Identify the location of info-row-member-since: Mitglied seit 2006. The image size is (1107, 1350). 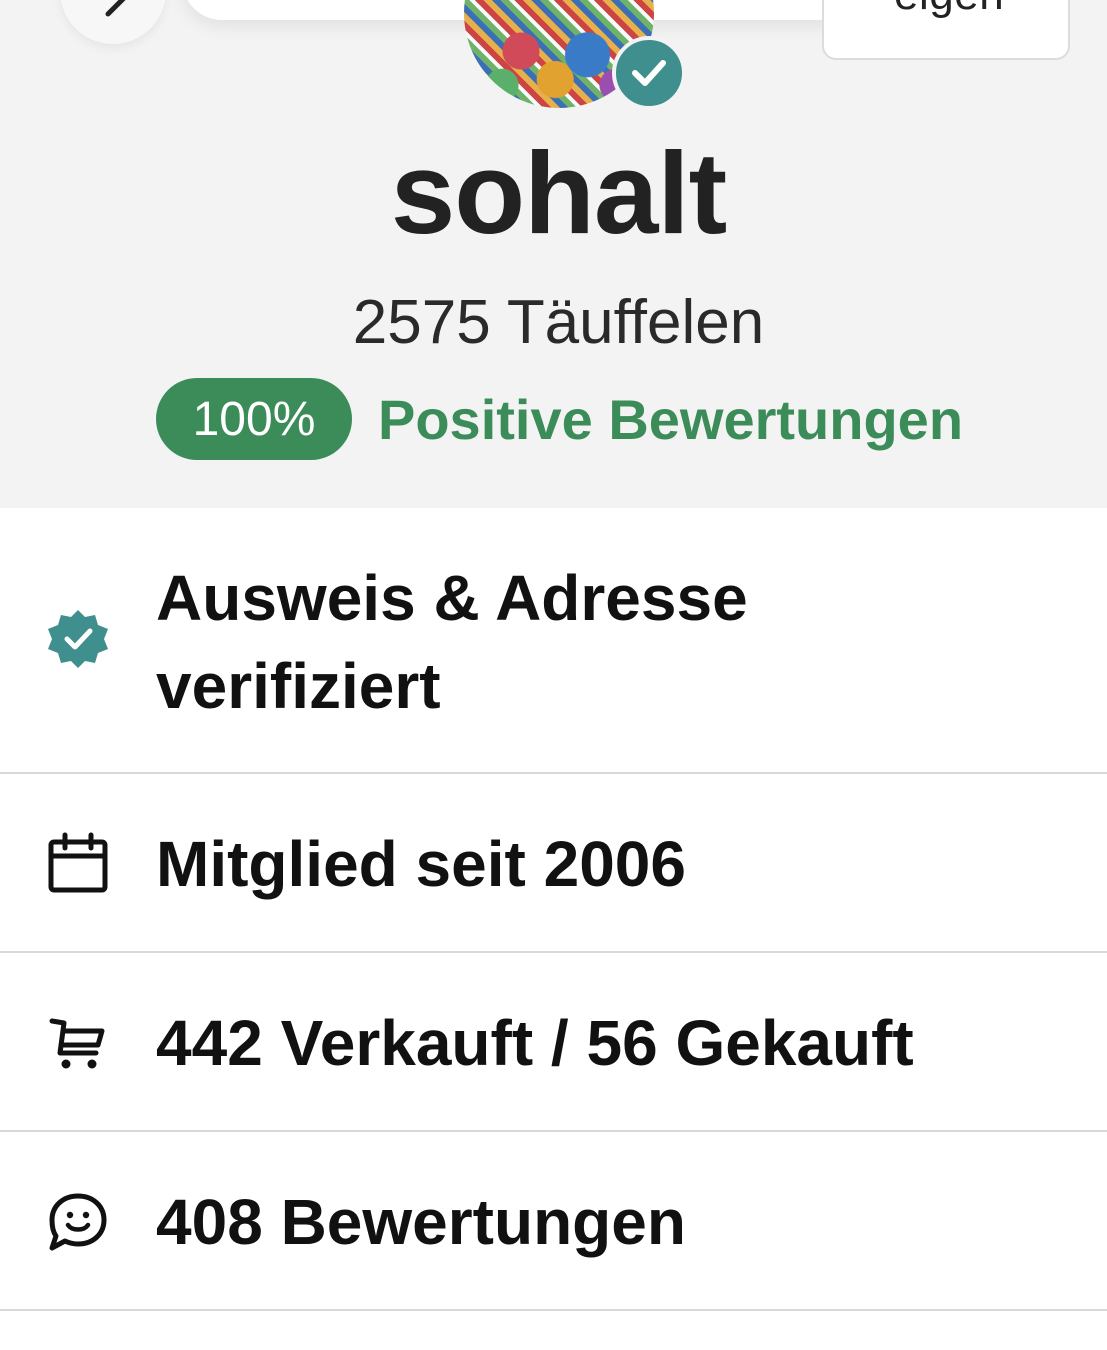
(553, 863).